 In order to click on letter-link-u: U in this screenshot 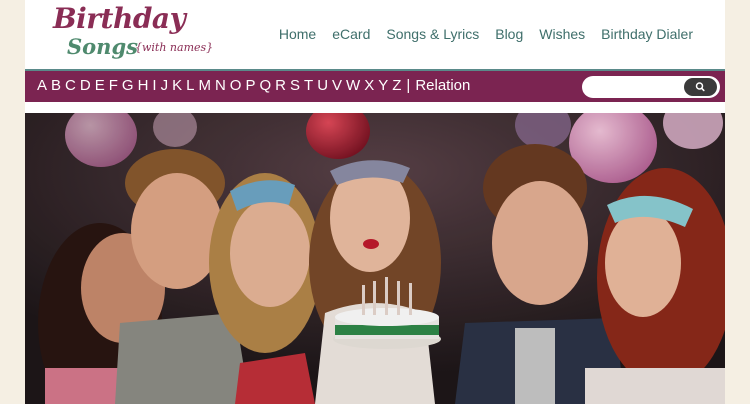, I will do `click(322, 85)`.